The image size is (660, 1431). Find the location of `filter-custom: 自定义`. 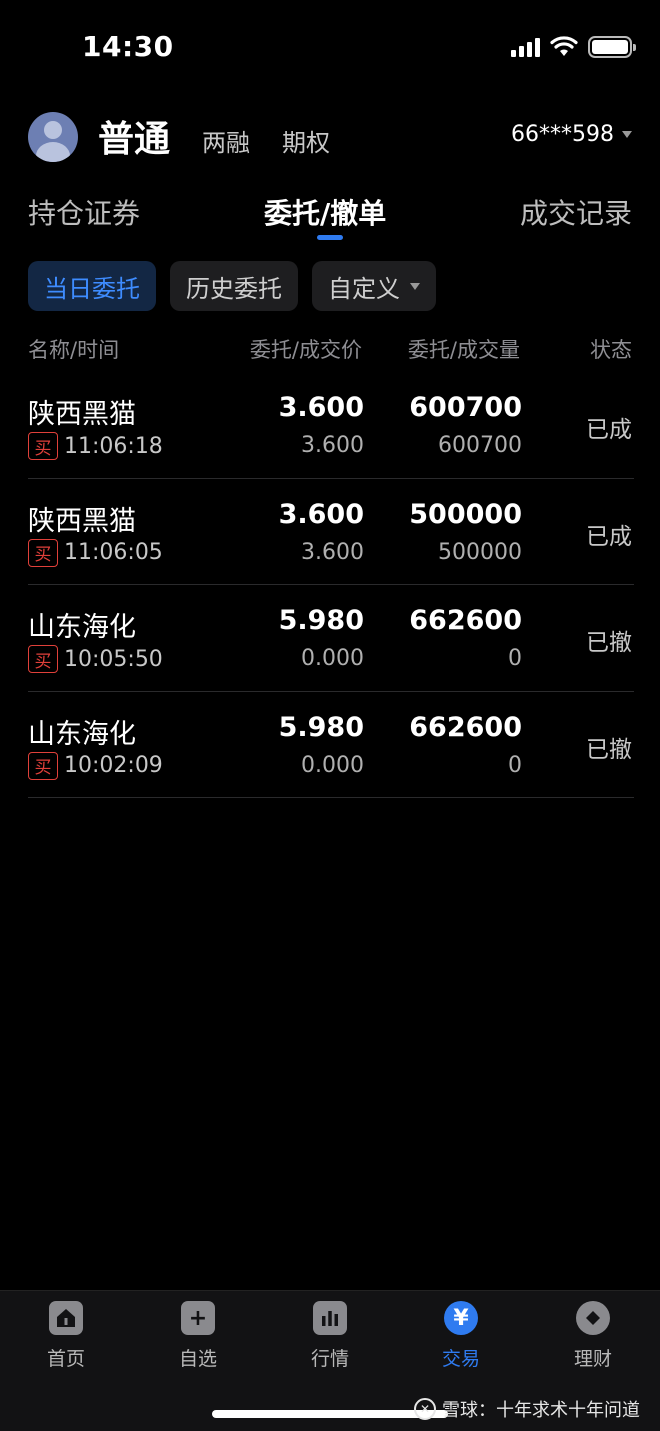

filter-custom: 自定义 is located at coordinates (374, 286).